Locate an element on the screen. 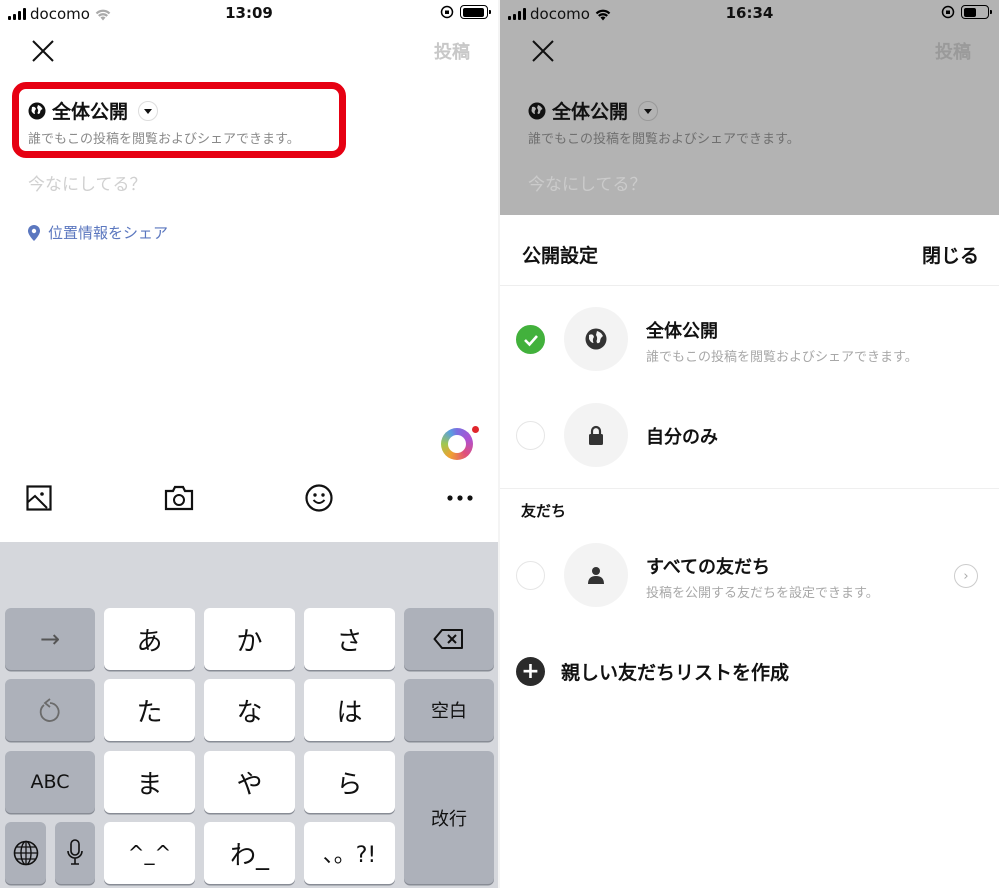 The height and width of the screenshot is (888, 999). emoji-icon is located at coordinates (319, 498).